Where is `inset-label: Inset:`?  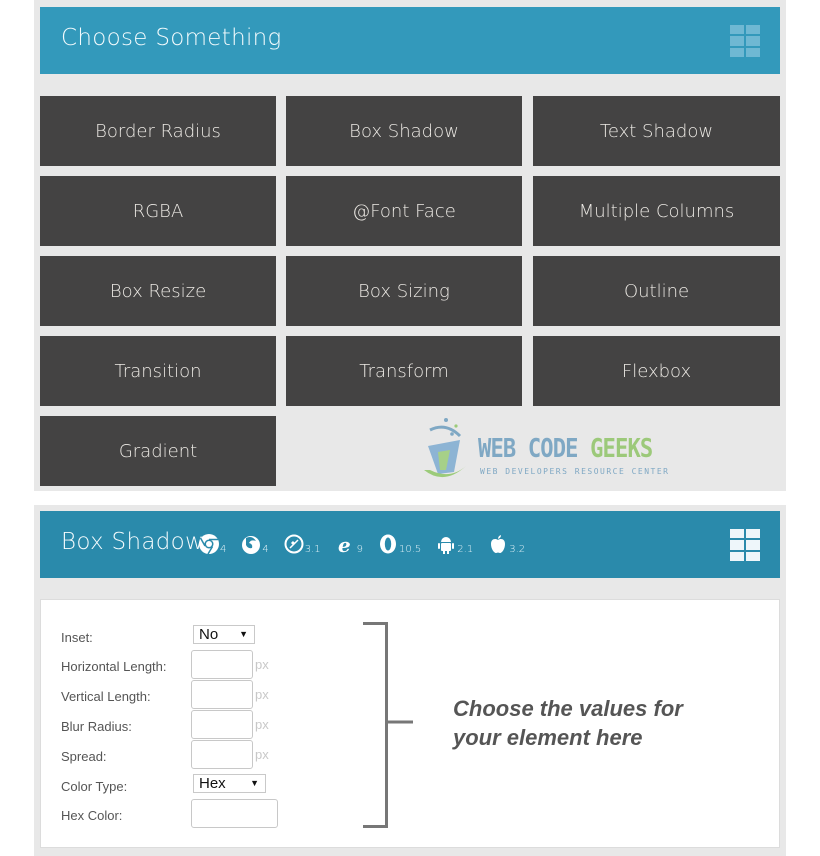 inset-label: Inset: is located at coordinates (77, 637).